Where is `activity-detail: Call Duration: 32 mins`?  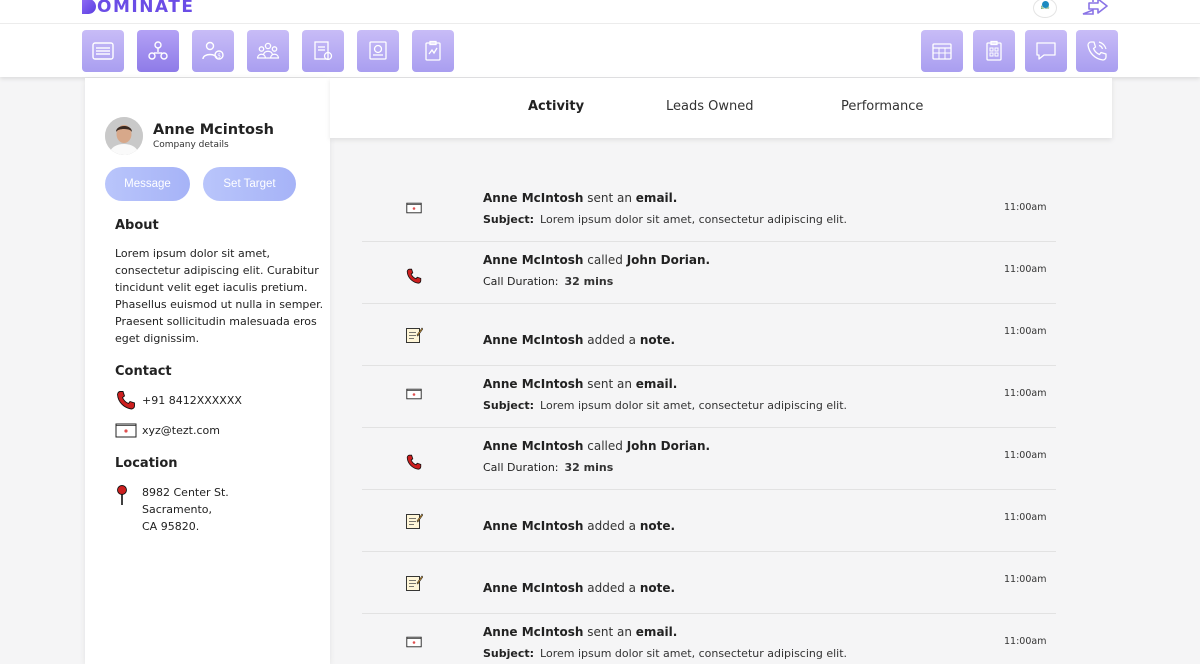 activity-detail: Call Duration: 32 mins is located at coordinates (548, 467).